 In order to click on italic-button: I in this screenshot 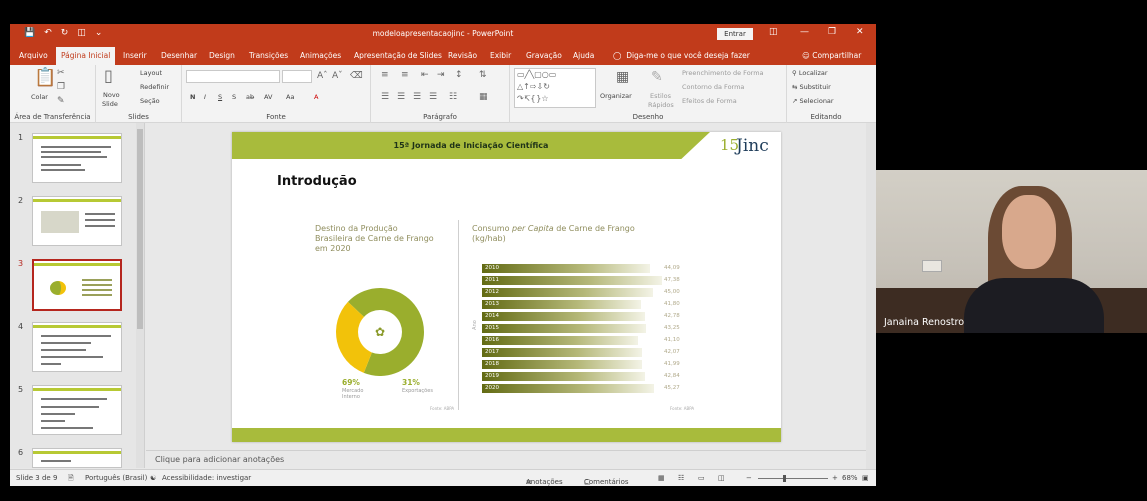, I will do `click(205, 97)`.